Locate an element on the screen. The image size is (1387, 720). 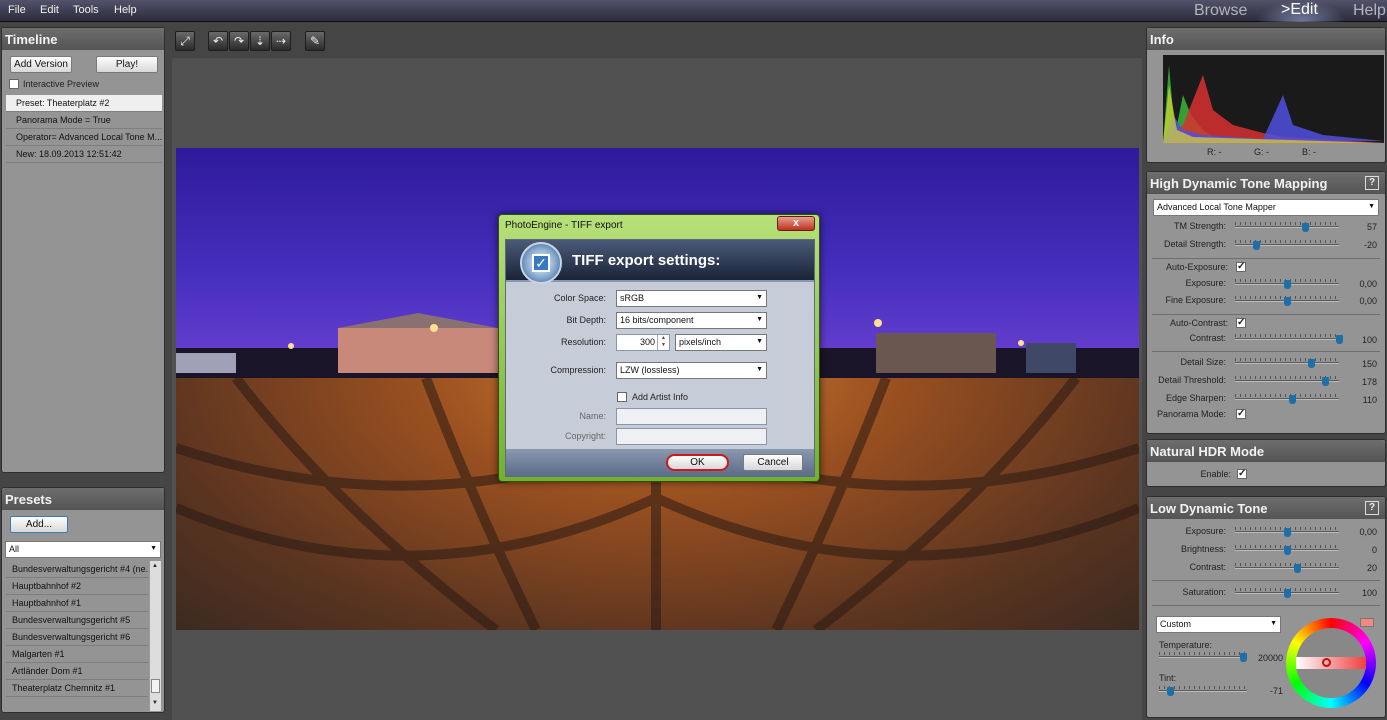
temperature-value: 20000 is located at coordinates (1270, 658).